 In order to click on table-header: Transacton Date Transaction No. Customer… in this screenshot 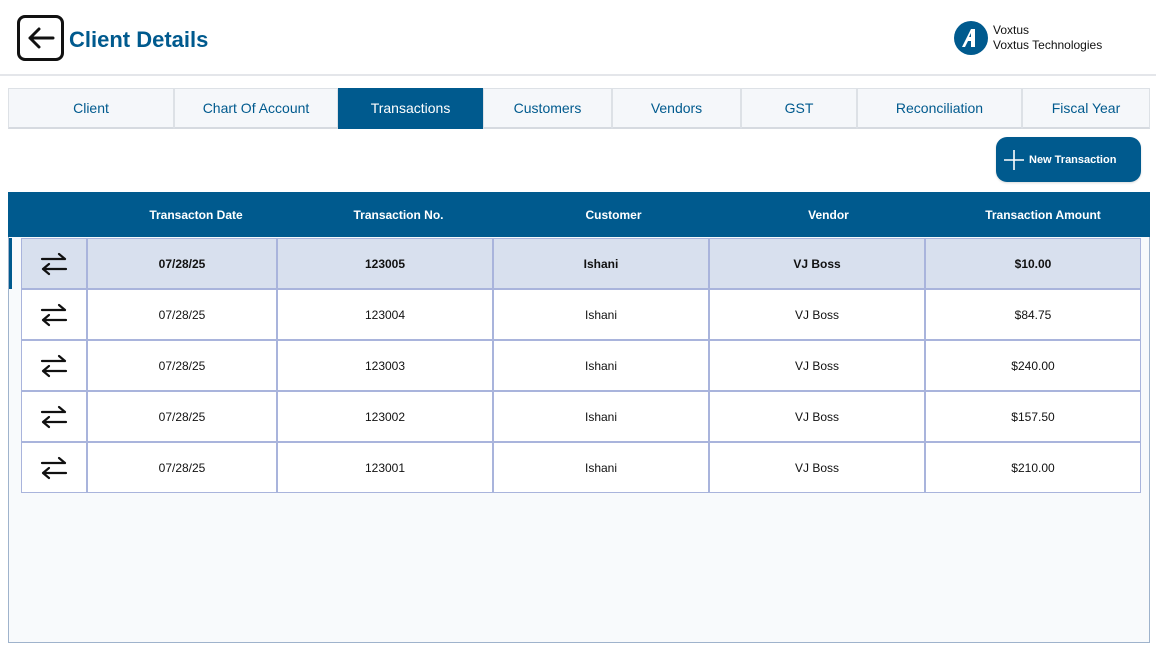, I will do `click(579, 214)`.